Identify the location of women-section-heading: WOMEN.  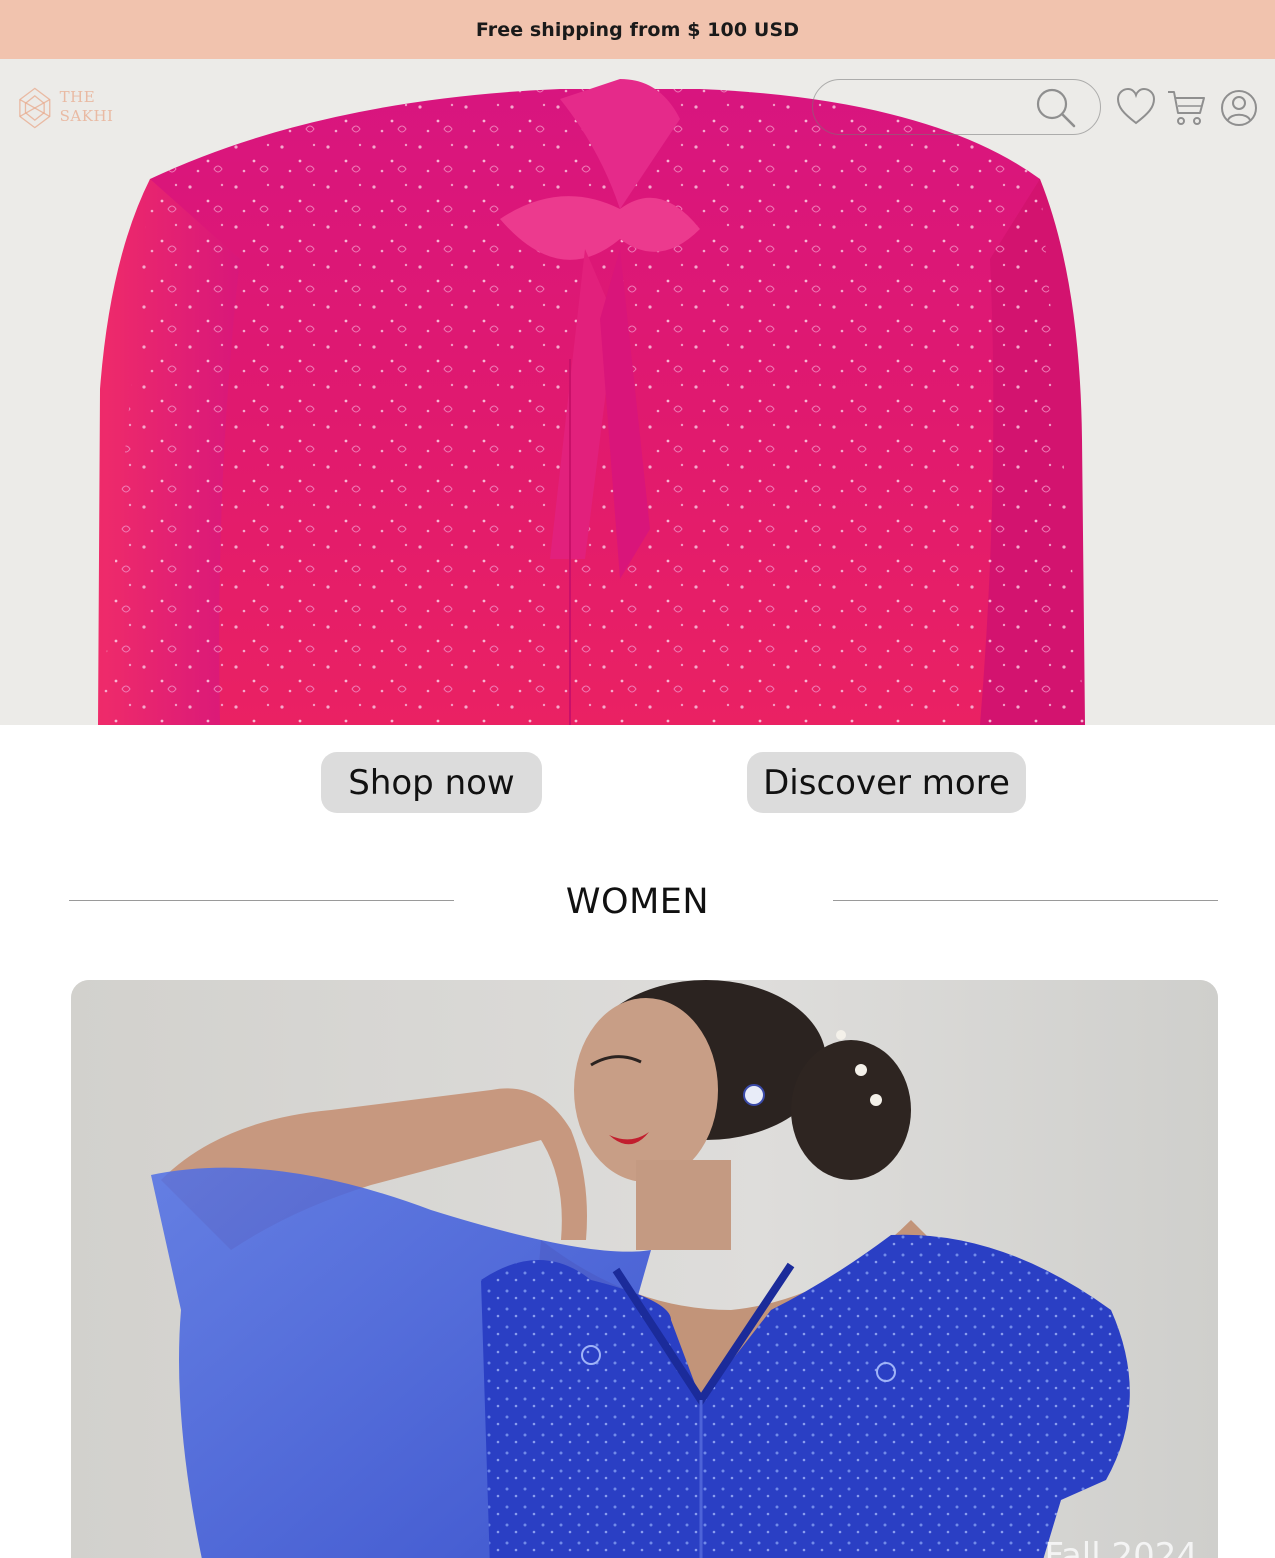
(637, 903).